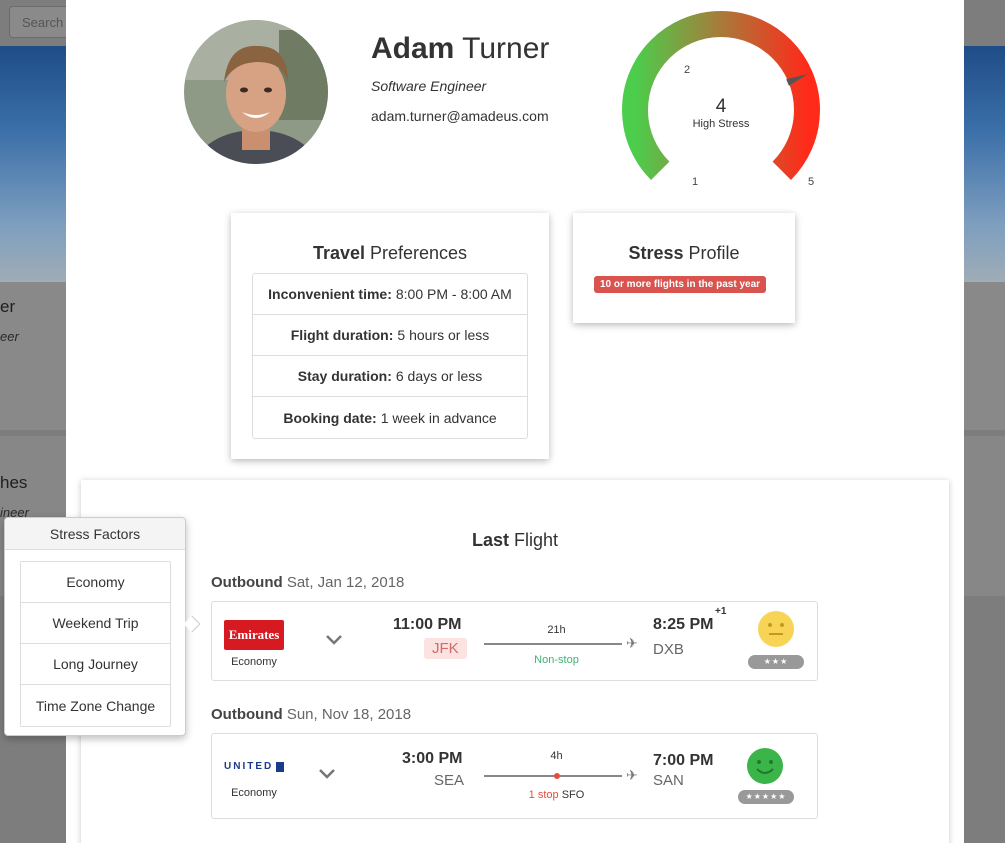 The width and height of the screenshot is (1005, 843). What do you see at coordinates (683, 624) in the screenshot?
I see `arrival-time: 8:25 PM` at bounding box center [683, 624].